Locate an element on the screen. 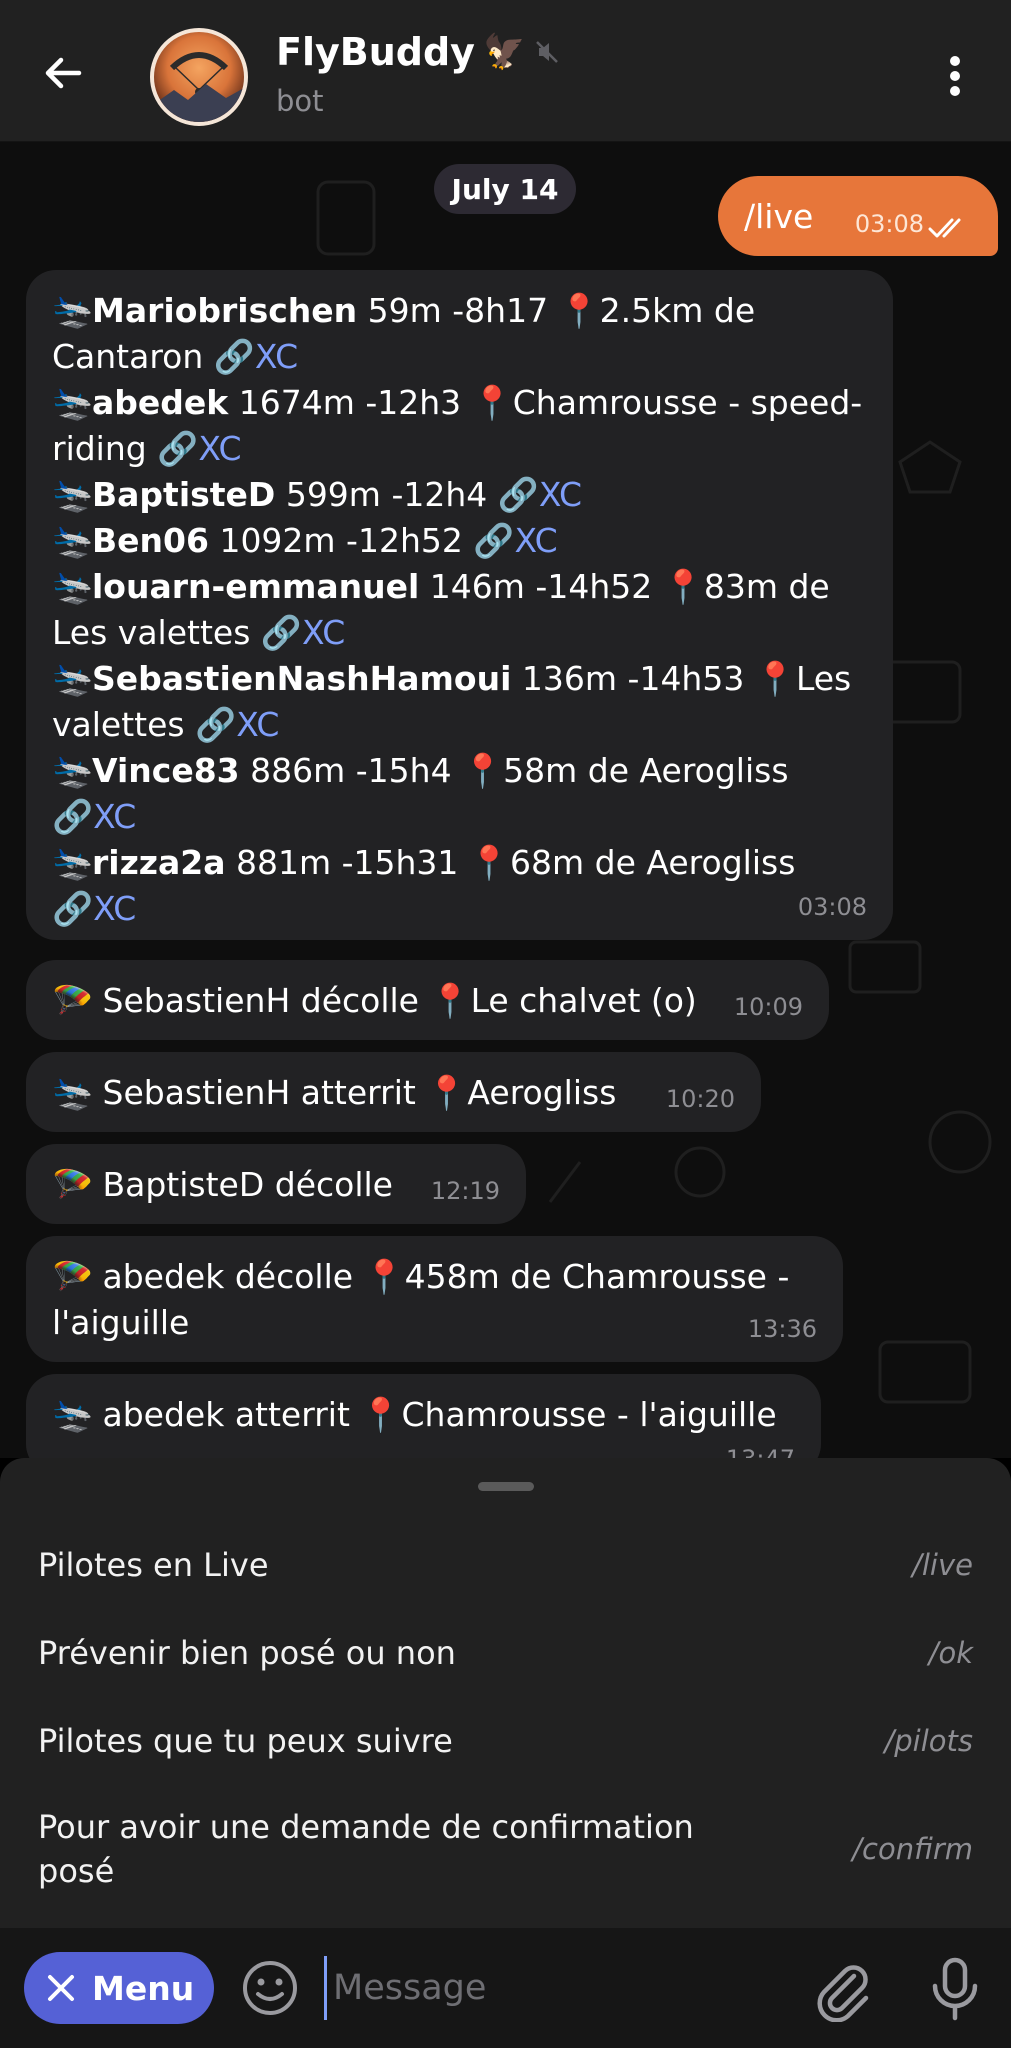 This screenshot has width=1011, height=2048. command-code: /ok is located at coordinates (950, 1653).